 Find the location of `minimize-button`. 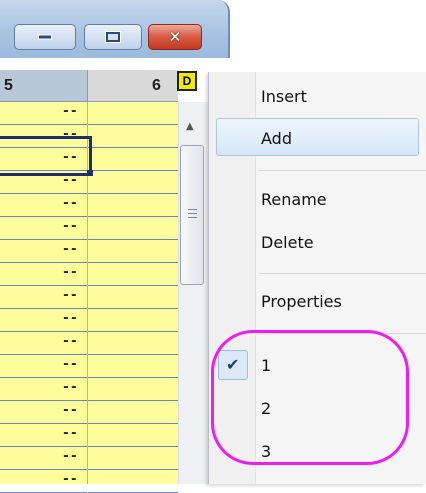

minimize-button is located at coordinates (45, 37).